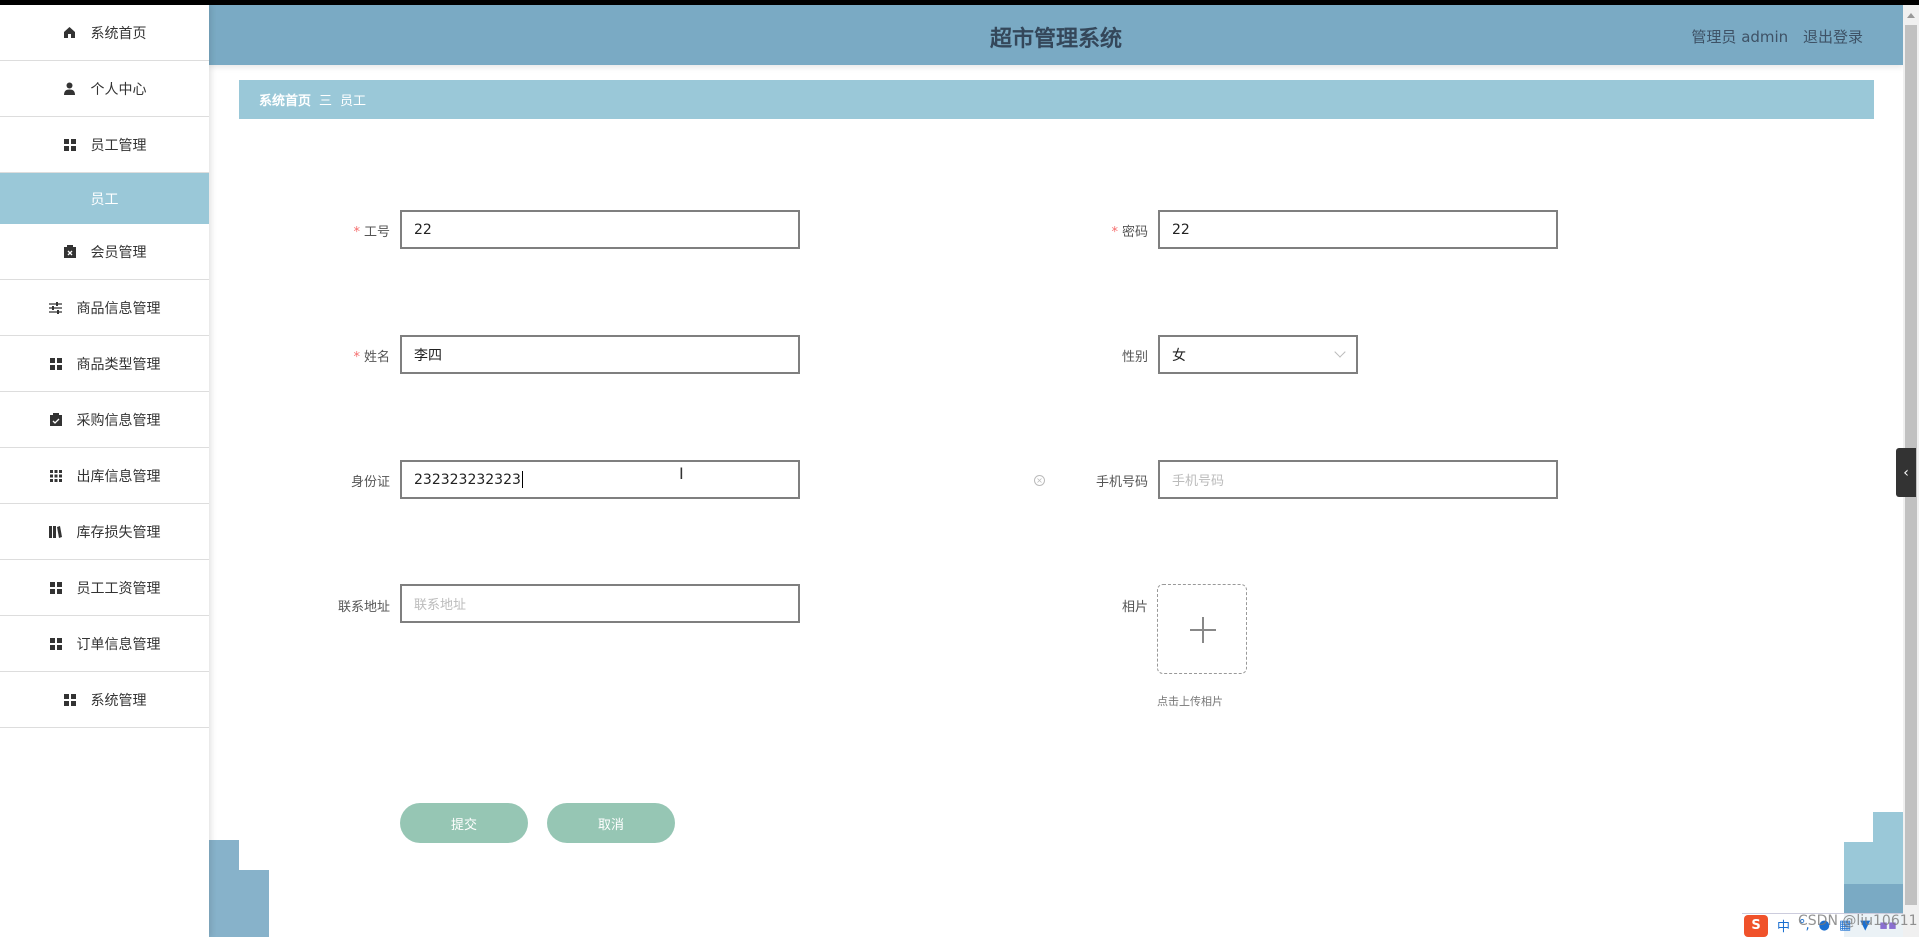 The height and width of the screenshot is (937, 1919). What do you see at coordinates (1833, 37) in the screenshot?
I see `logout-link: 退出登录` at bounding box center [1833, 37].